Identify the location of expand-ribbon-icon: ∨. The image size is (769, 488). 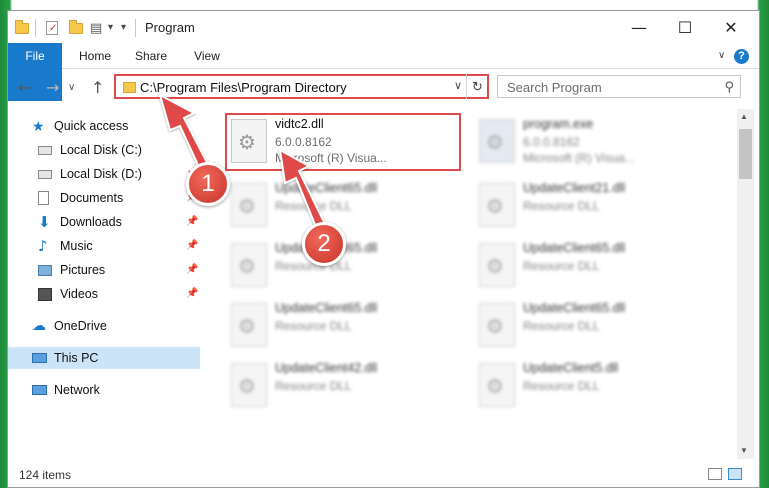
(721, 55).